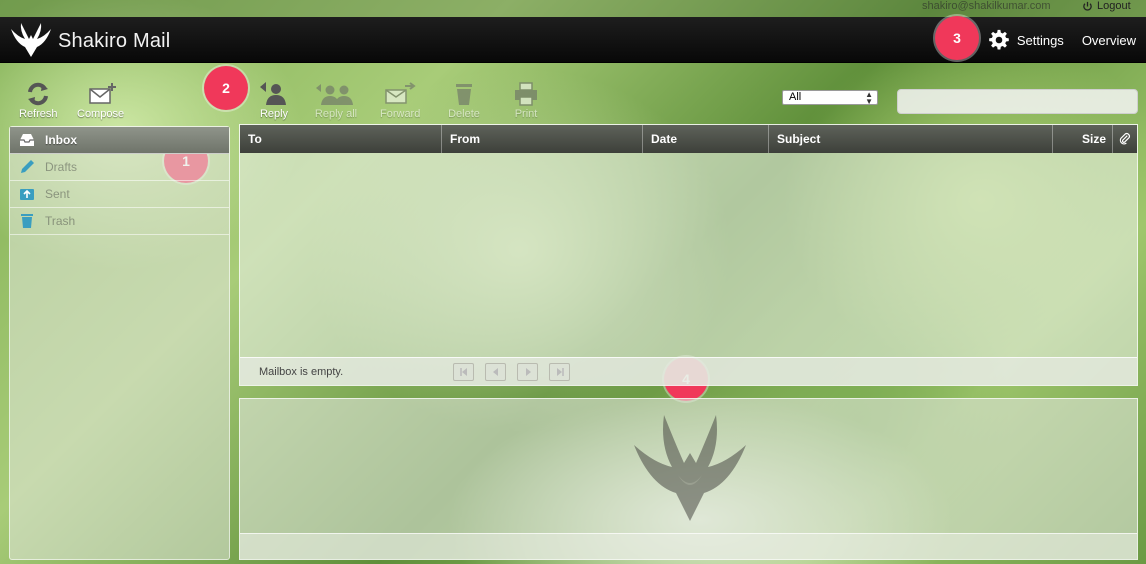 The width and height of the screenshot is (1146, 564). Describe the element at coordinates (957, 38) in the screenshot. I see `marker-3: 3` at that location.